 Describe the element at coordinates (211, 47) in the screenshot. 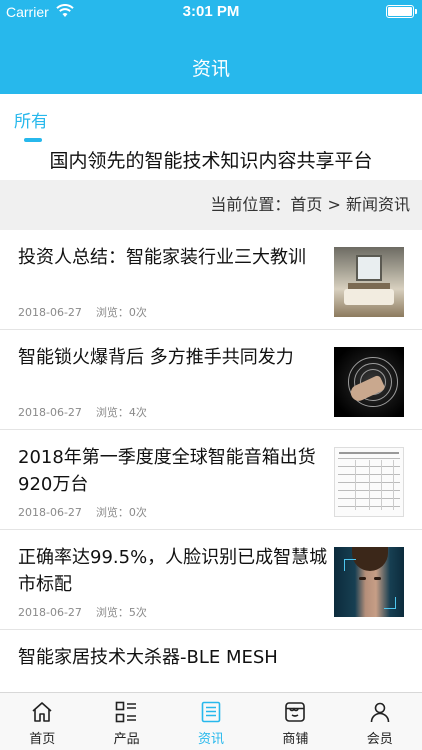

I see `header: Carrier 3:01 PM 资讯` at that location.